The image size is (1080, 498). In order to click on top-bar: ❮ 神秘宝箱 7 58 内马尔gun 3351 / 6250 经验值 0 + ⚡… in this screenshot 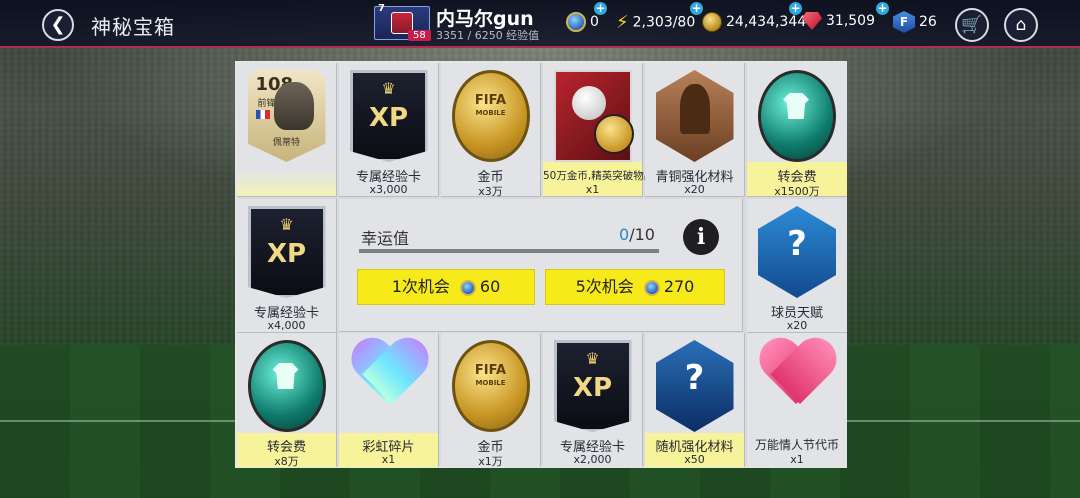, I will do `click(540, 24)`.